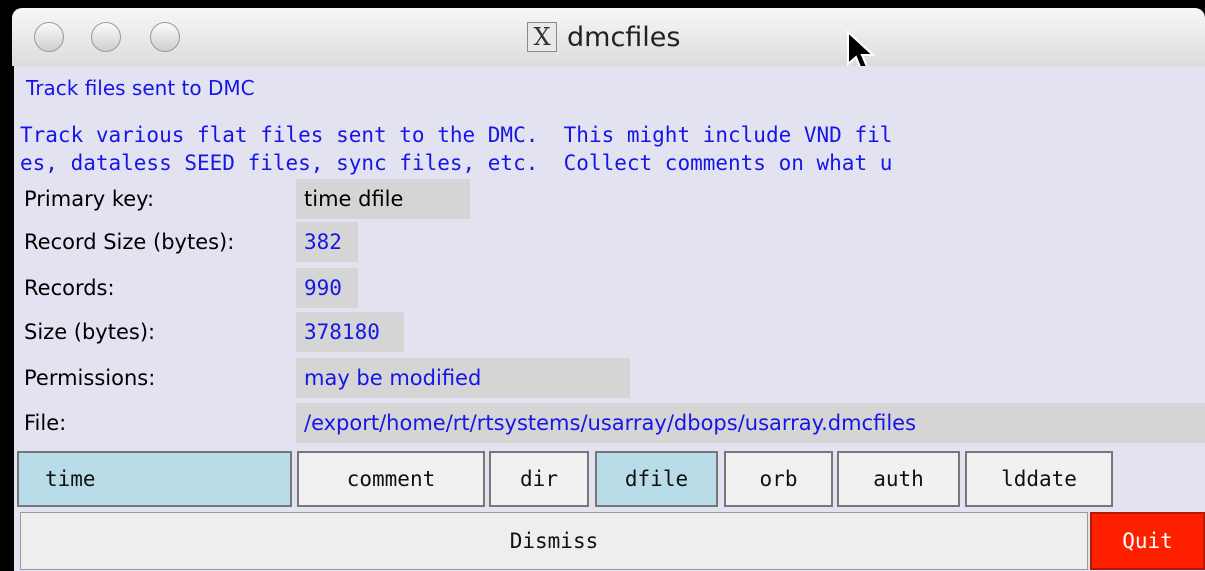  Describe the element at coordinates (89, 199) in the screenshot. I see `primary-key-label: Primary key:` at that location.